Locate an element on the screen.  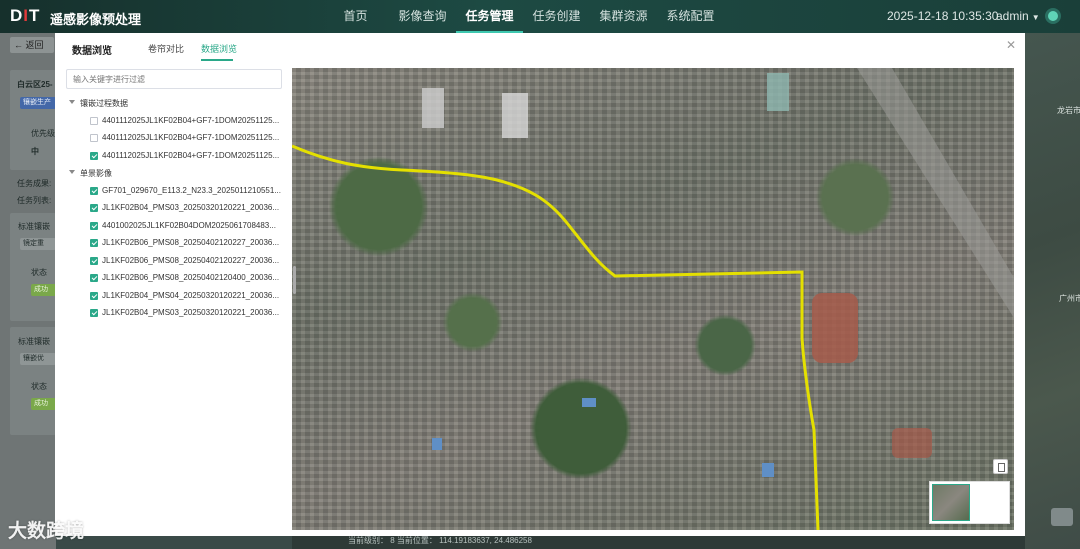
map-status-text: 当前级别： 8 当前位置： 114.19183637, 24.486258 is located at coordinates (440, 540).